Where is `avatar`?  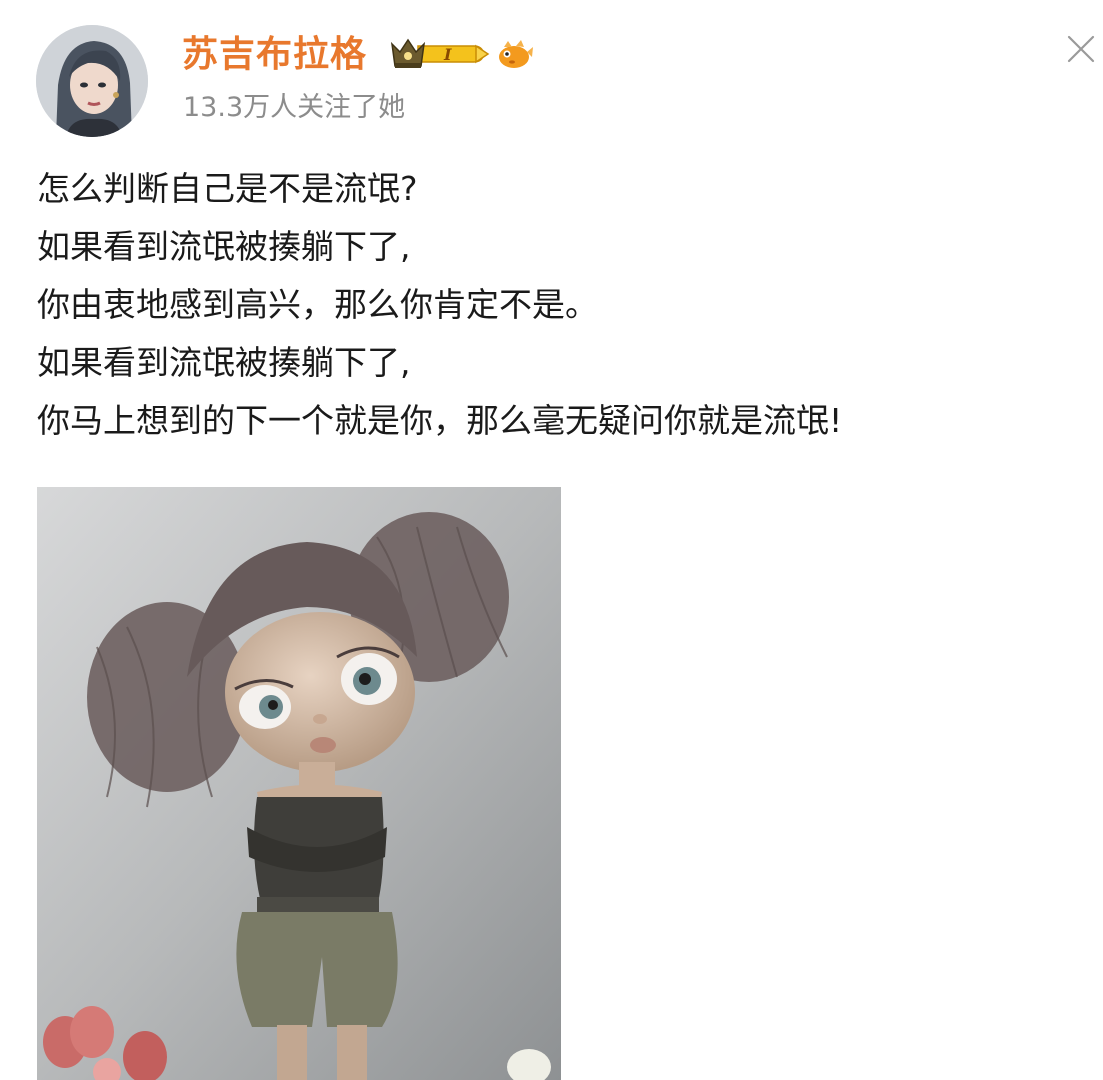 avatar is located at coordinates (92, 81).